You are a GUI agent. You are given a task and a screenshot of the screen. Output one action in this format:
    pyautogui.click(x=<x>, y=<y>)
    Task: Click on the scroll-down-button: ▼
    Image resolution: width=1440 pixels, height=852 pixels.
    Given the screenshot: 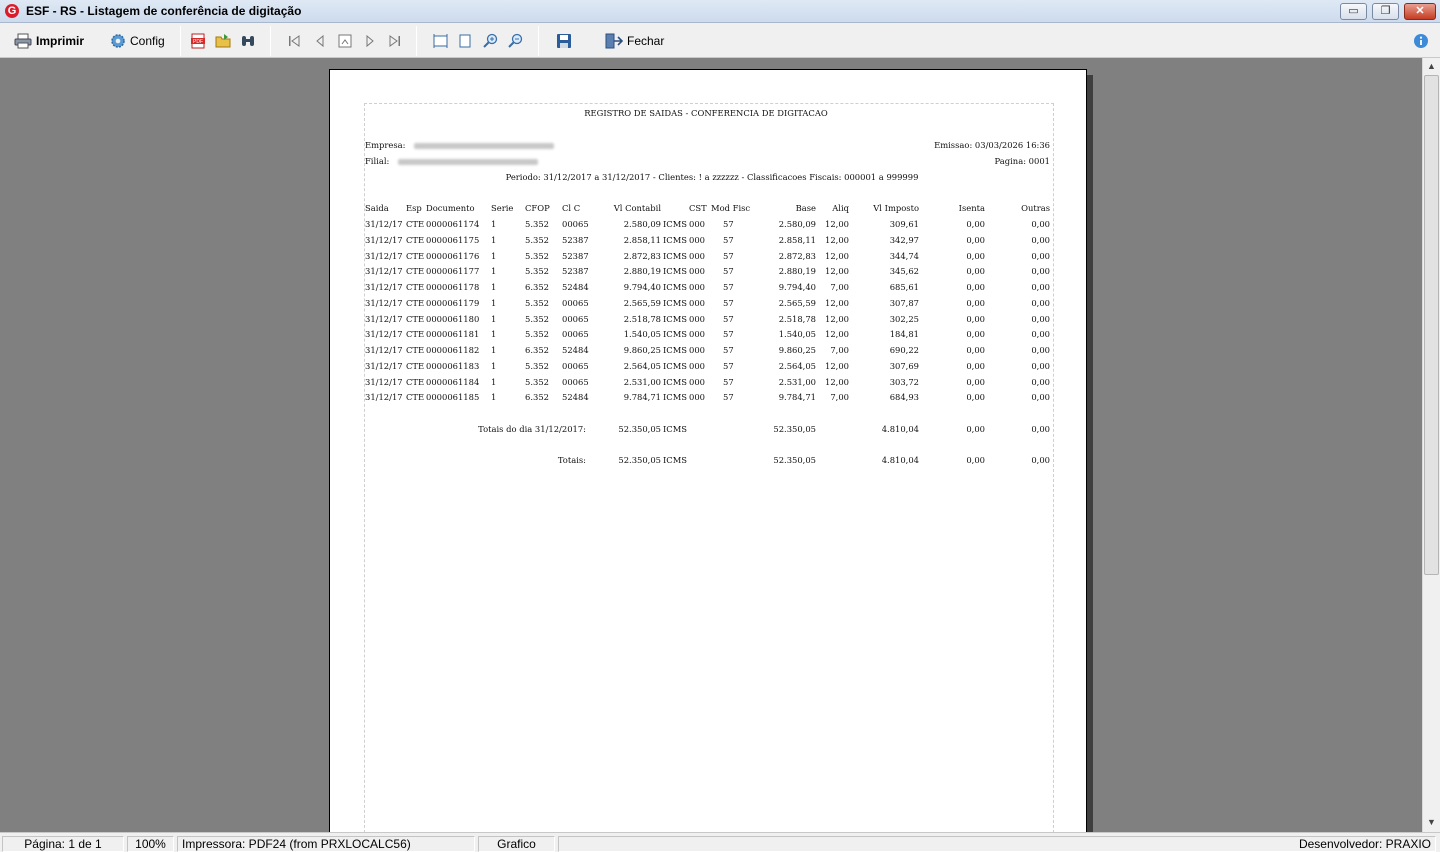 What is the action you would take?
    pyautogui.click(x=1431, y=822)
    